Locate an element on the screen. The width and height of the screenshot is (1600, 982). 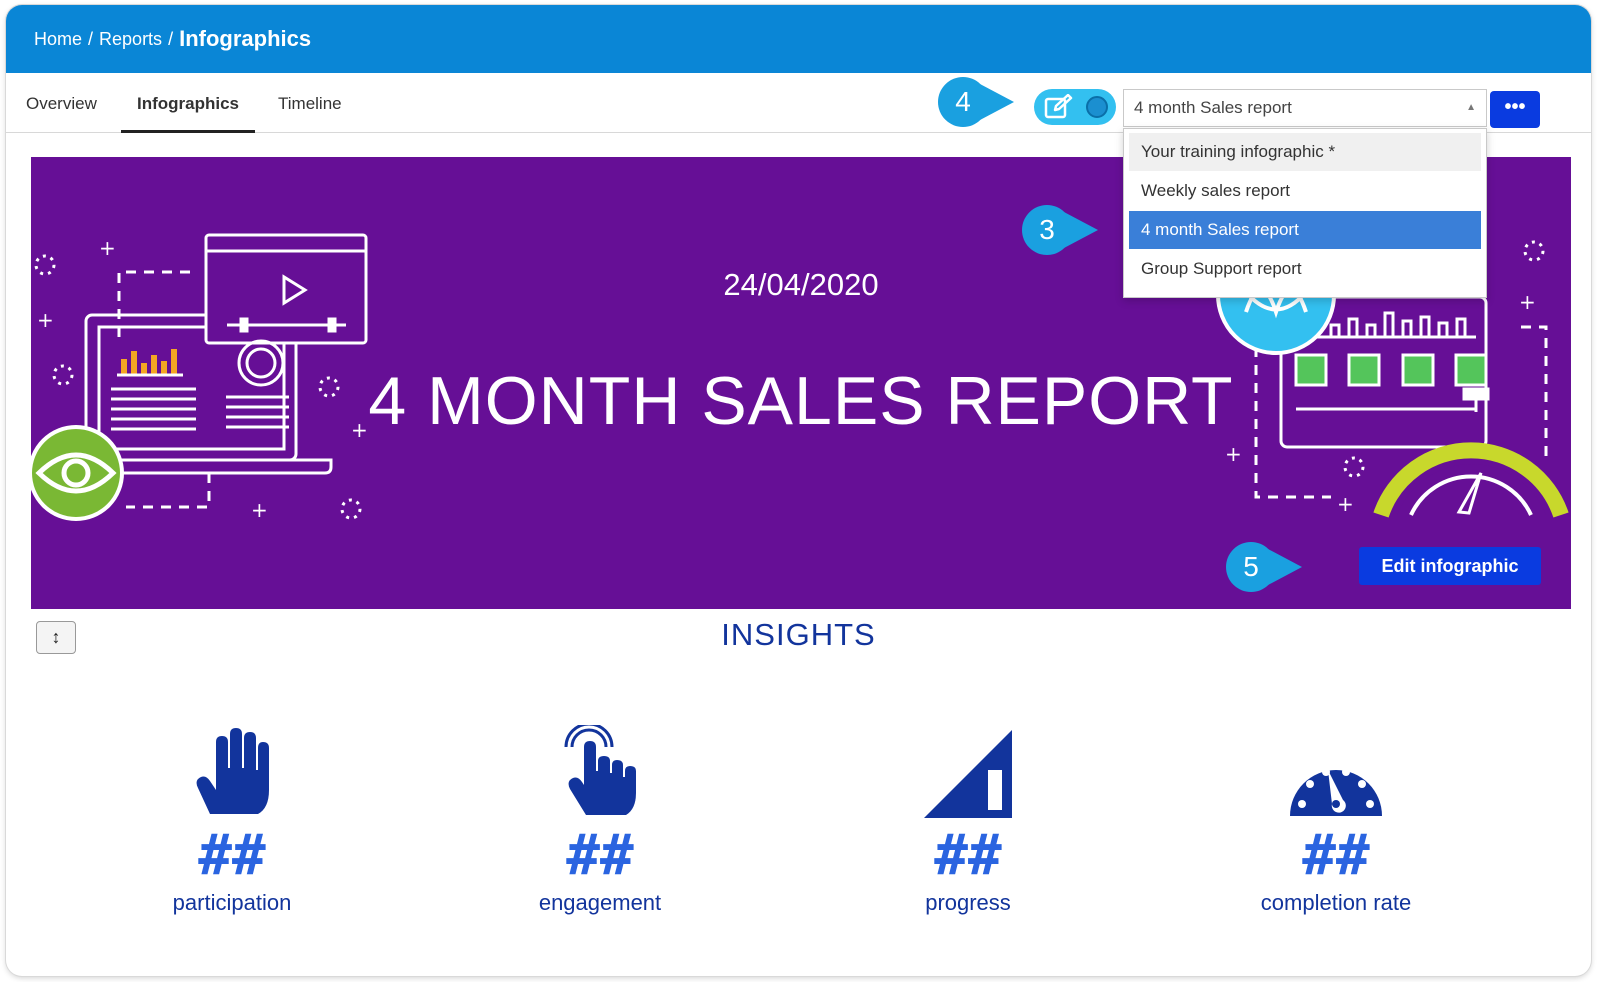
dropdown-option: Weekly sales report is located at coordinates (1305, 191).